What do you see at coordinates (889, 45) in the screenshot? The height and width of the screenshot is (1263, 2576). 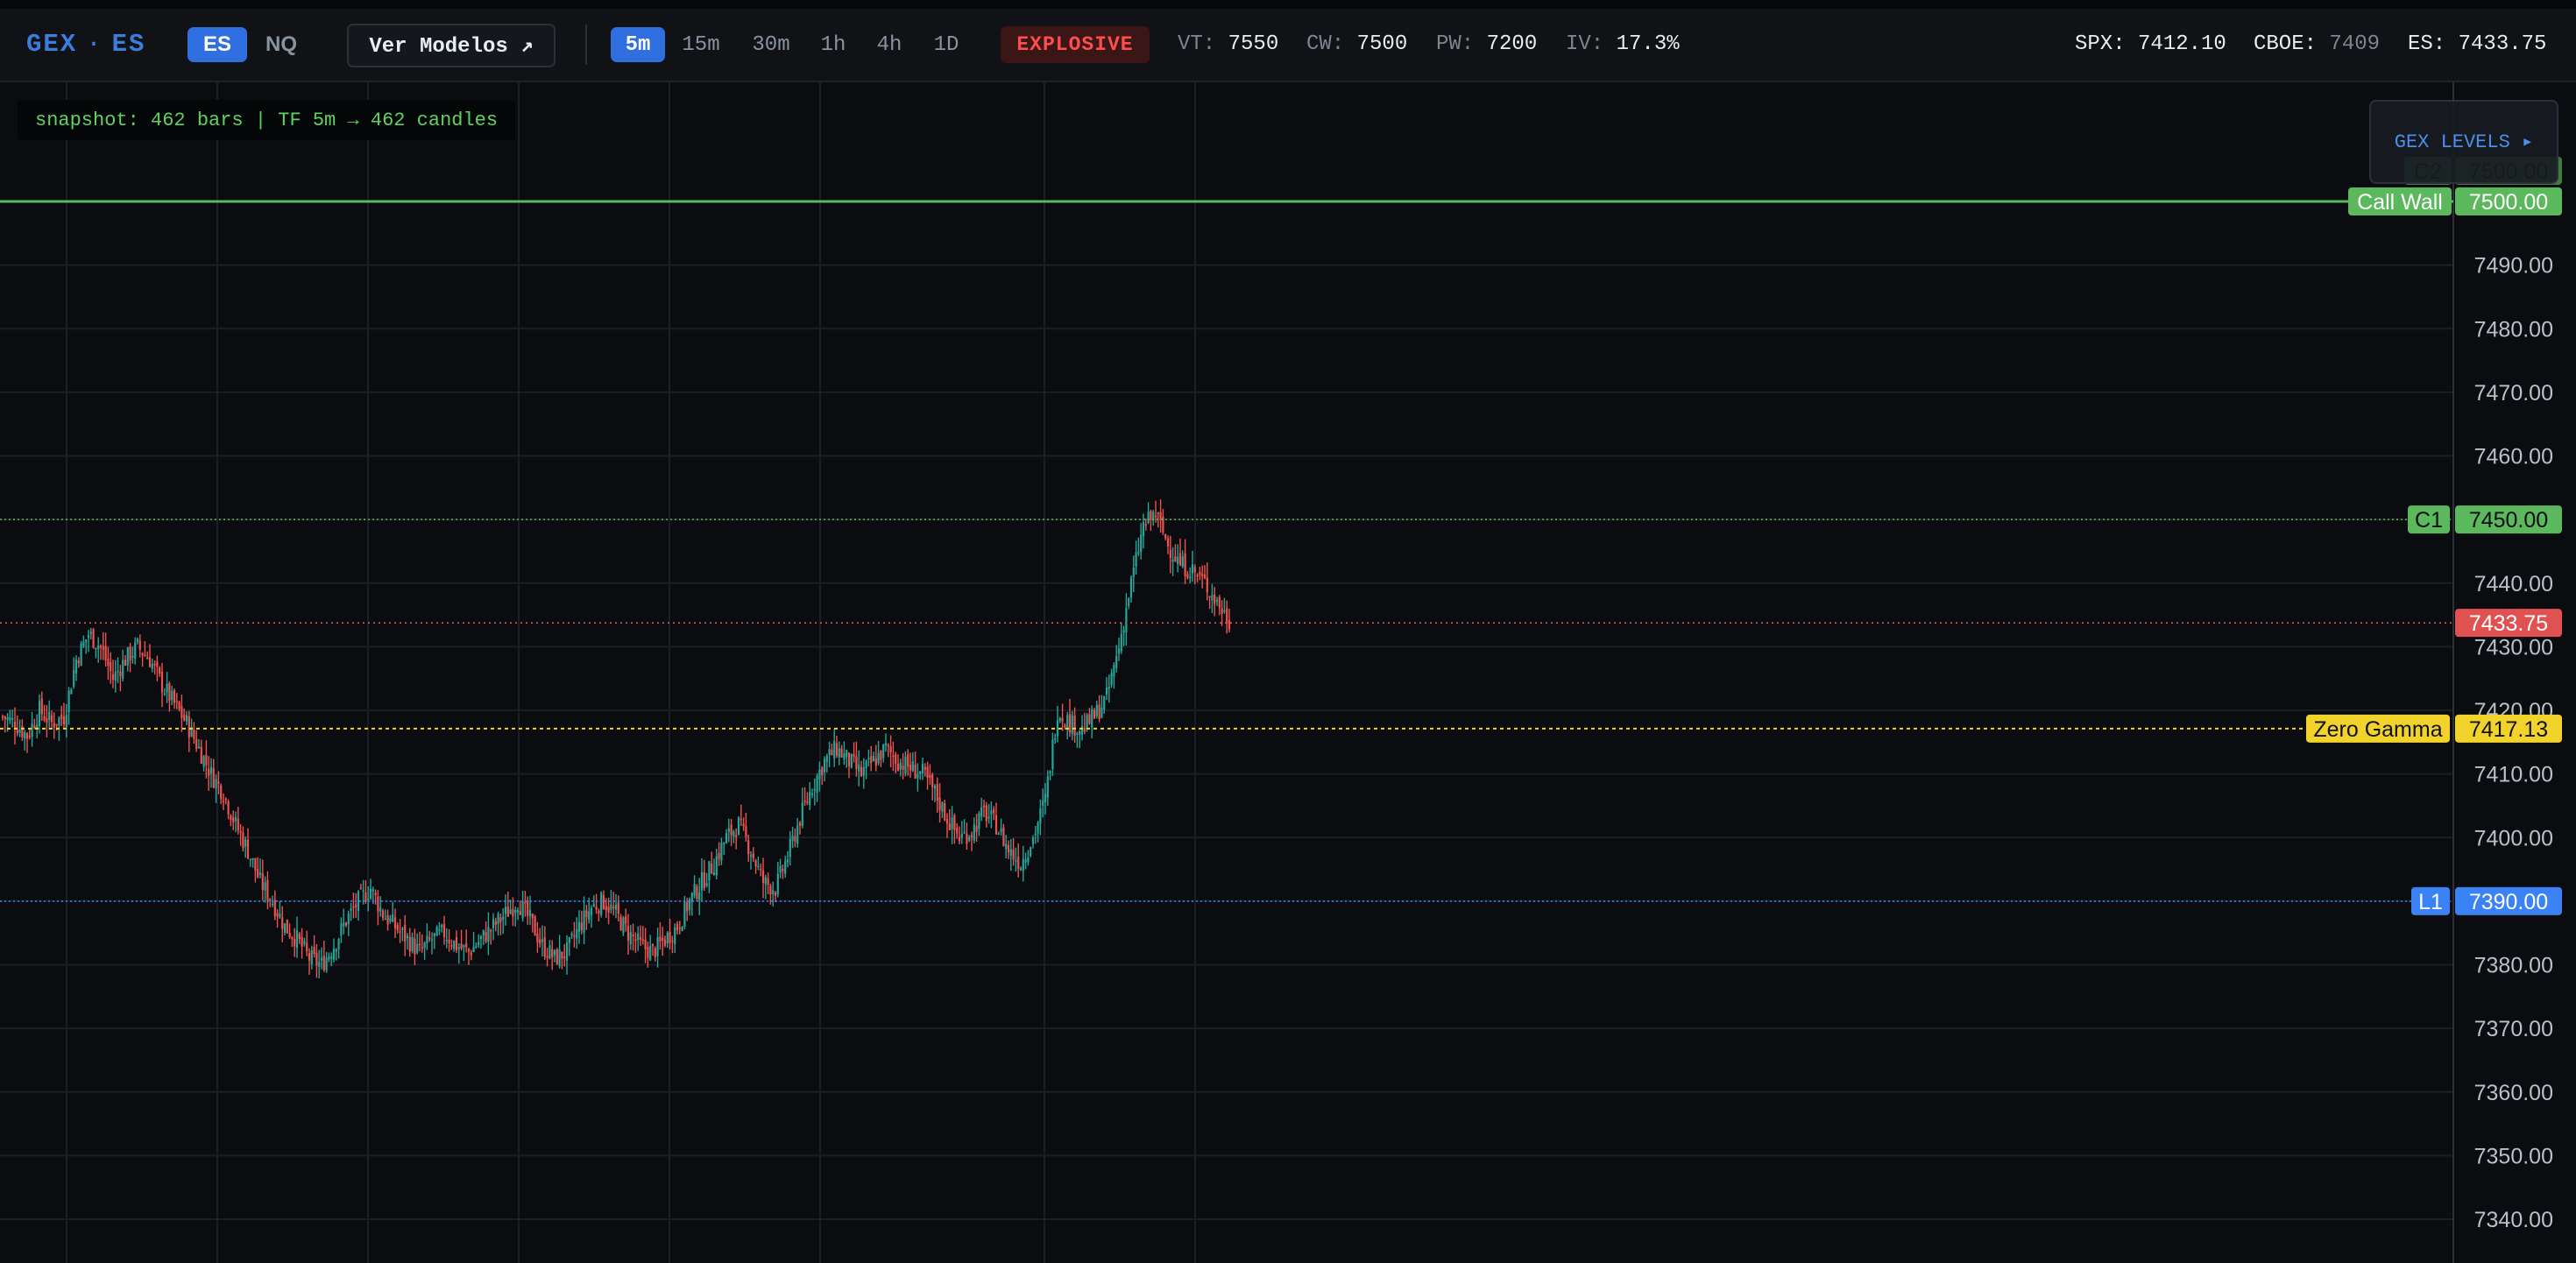 I see `timeframe-4h-button: 4h` at bounding box center [889, 45].